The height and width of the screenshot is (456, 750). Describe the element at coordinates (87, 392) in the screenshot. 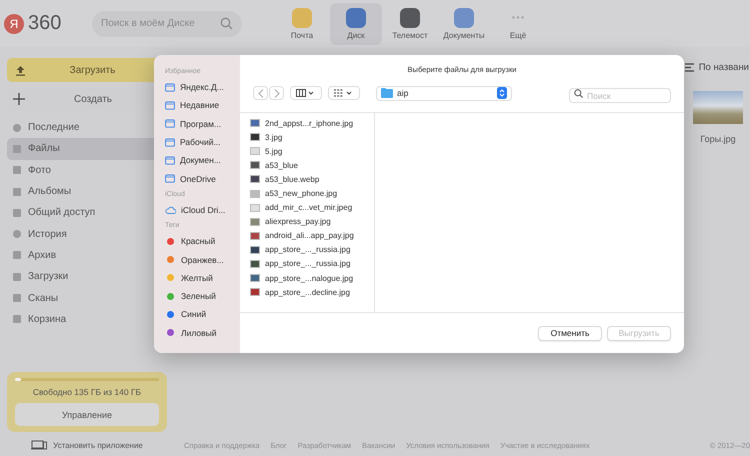

I see `storage-text: Свободно 135 ГБ из 140 ГБ` at that location.